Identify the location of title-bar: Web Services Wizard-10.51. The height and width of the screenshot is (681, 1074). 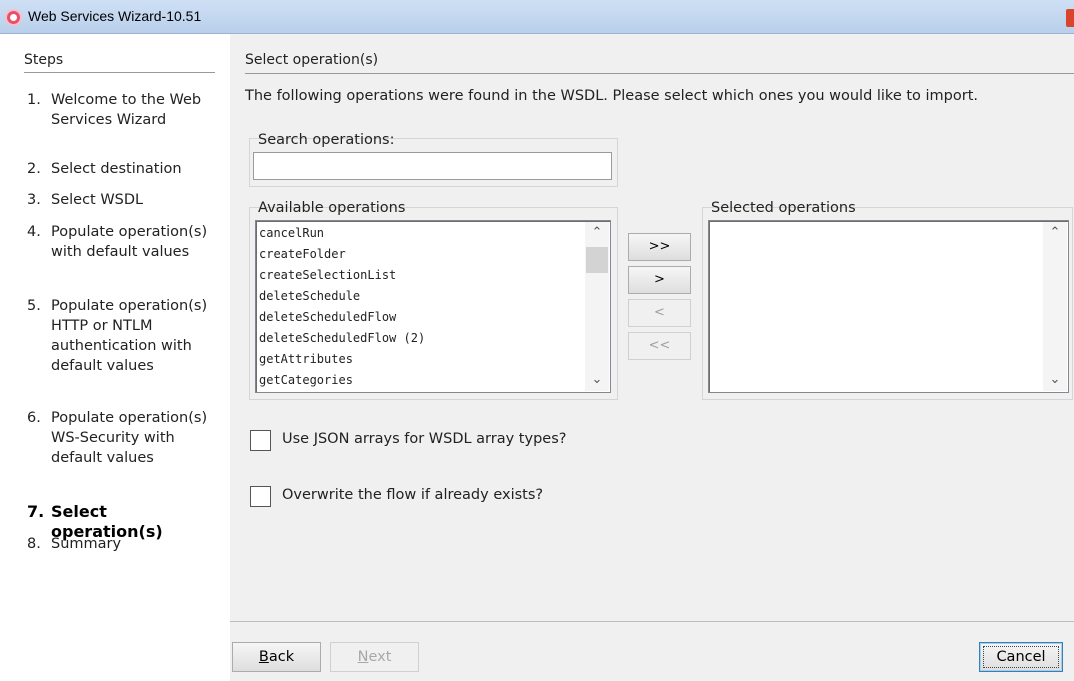
(537, 17).